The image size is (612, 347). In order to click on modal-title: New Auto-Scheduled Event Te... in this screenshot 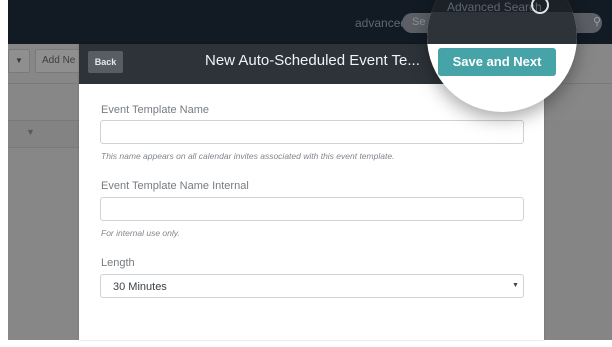, I will do `click(312, 60)`.